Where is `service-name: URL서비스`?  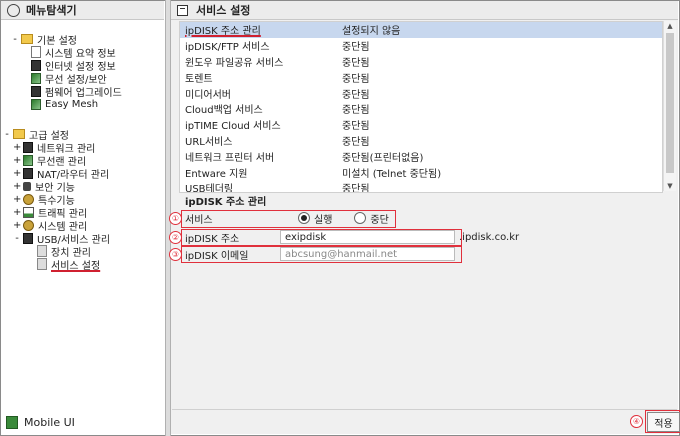
service-name: URL서비스 is located at coordinates (209, 142).